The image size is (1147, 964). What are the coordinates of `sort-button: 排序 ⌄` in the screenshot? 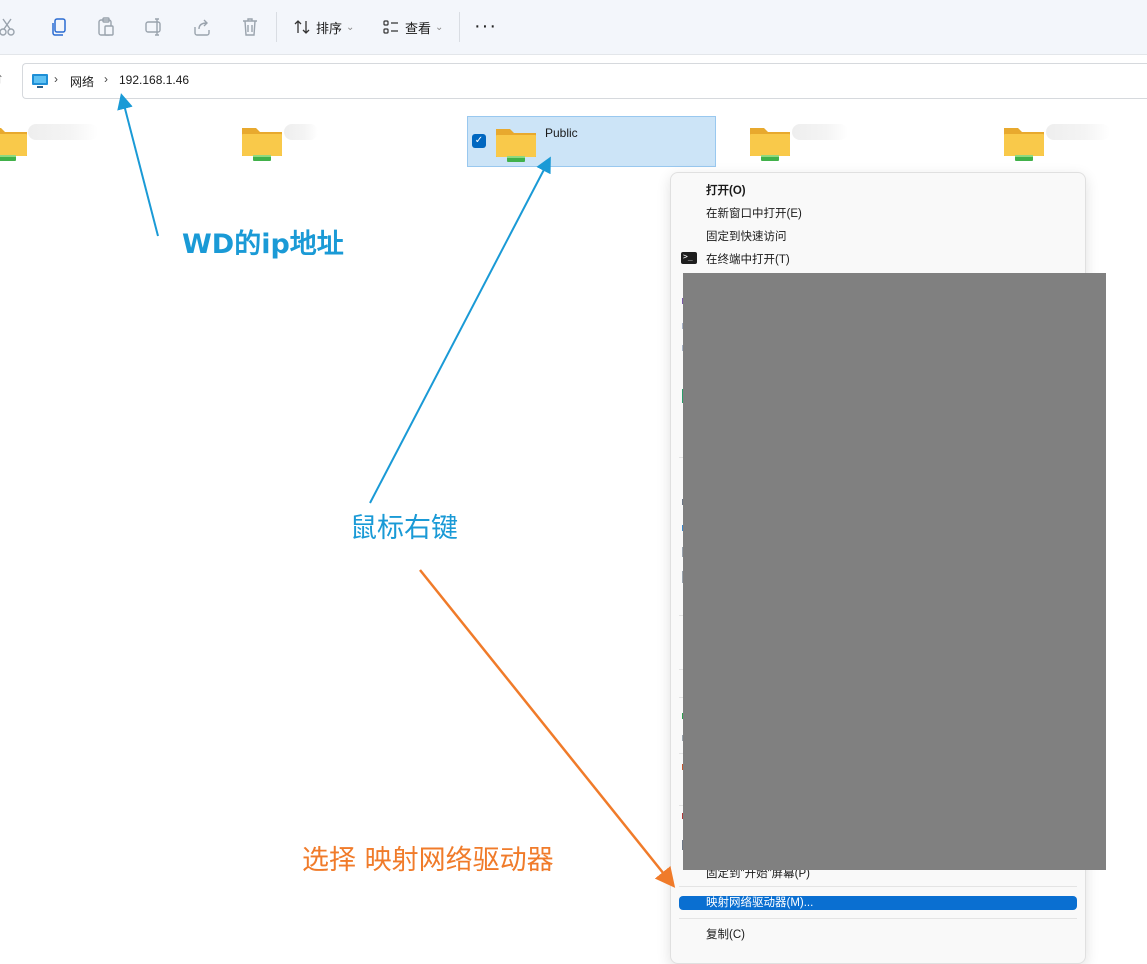 It's located at (323, 27).